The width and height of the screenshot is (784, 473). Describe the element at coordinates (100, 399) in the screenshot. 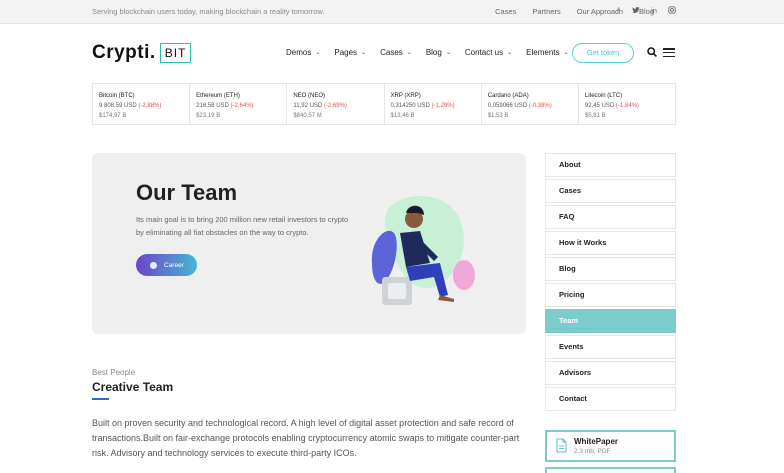

I see `title-underline` at that location.